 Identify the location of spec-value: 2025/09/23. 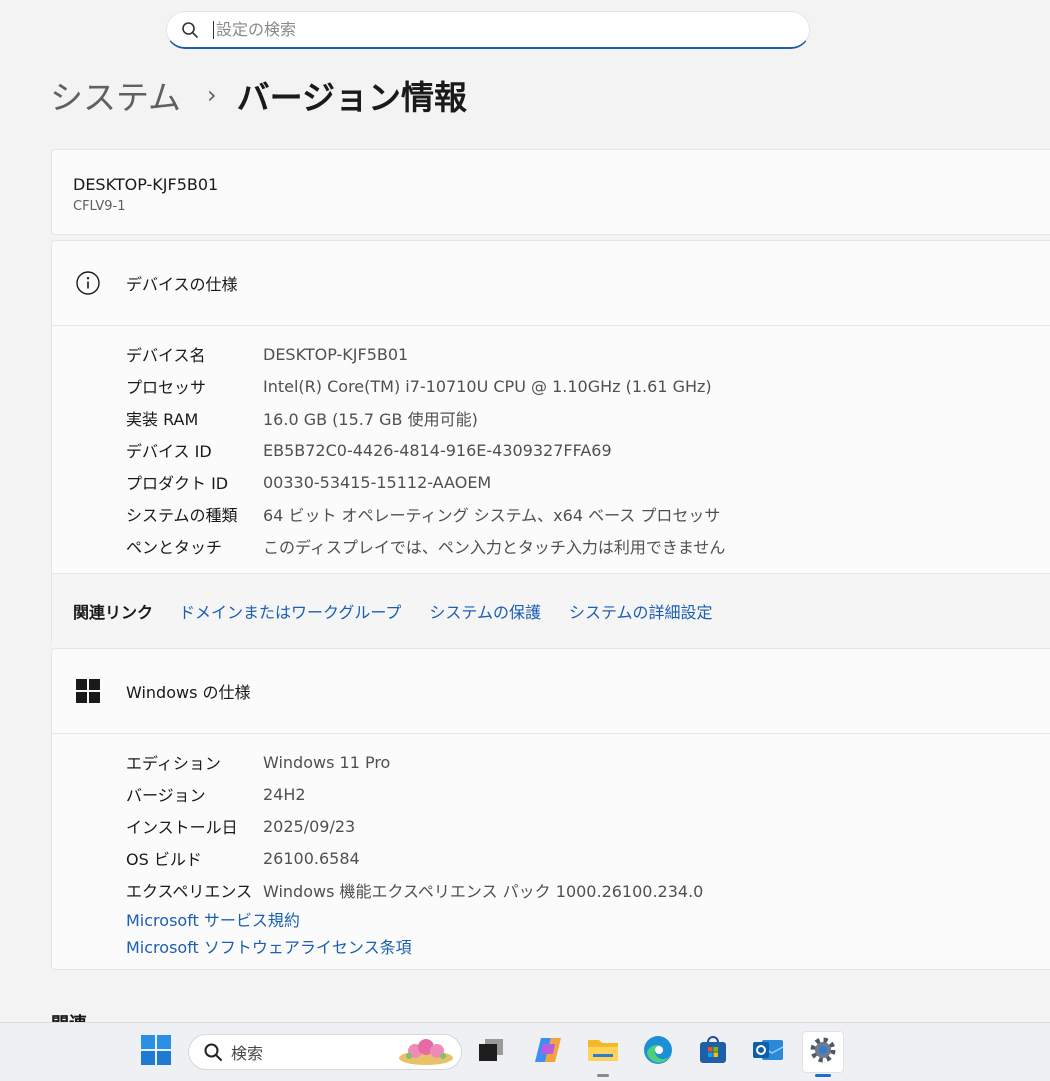
(309, 826).